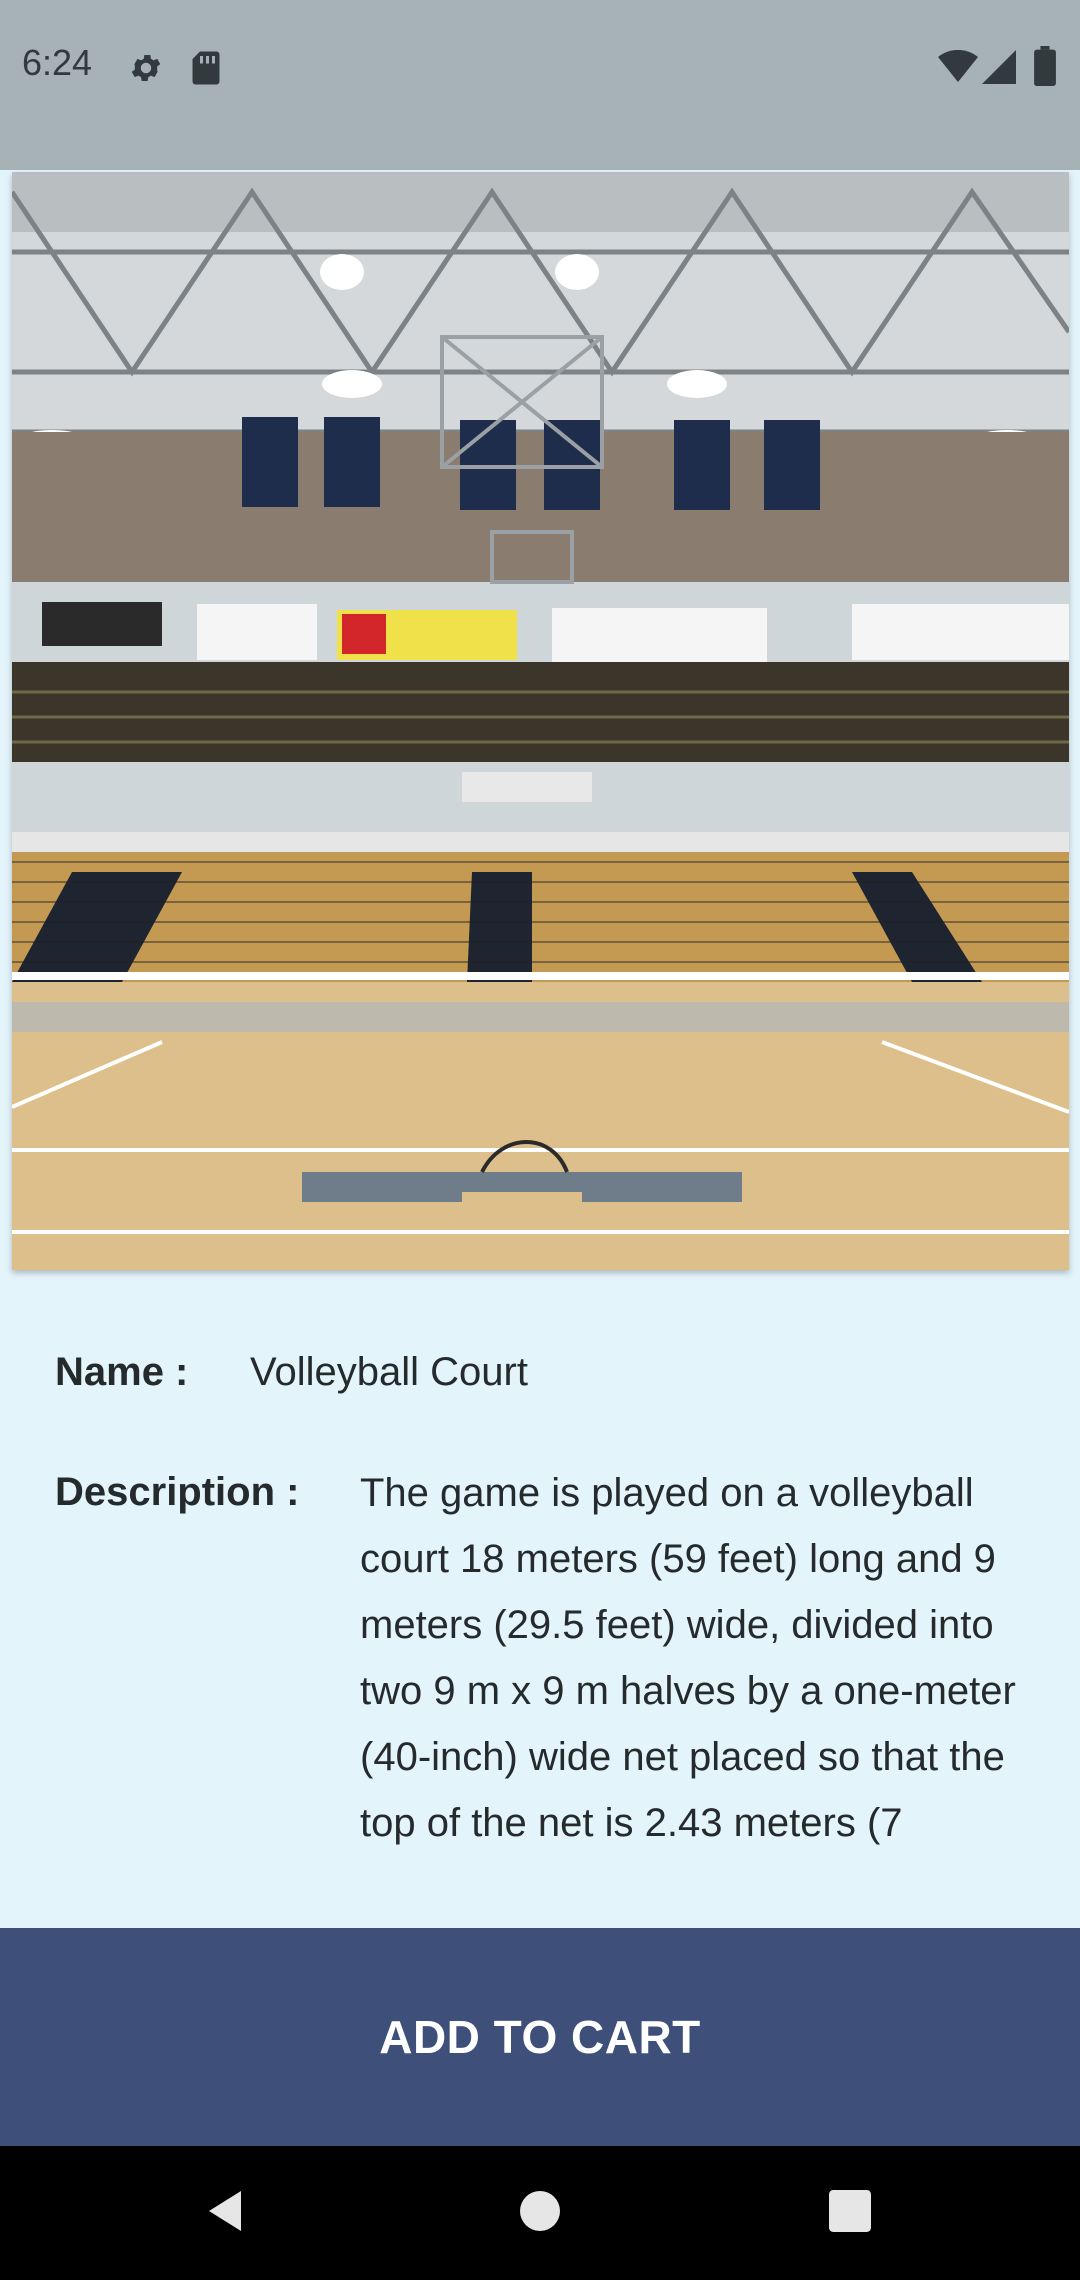 This screenshot has height=2280, width=1080. I want to click on recents-icon, so click(850, 2213).